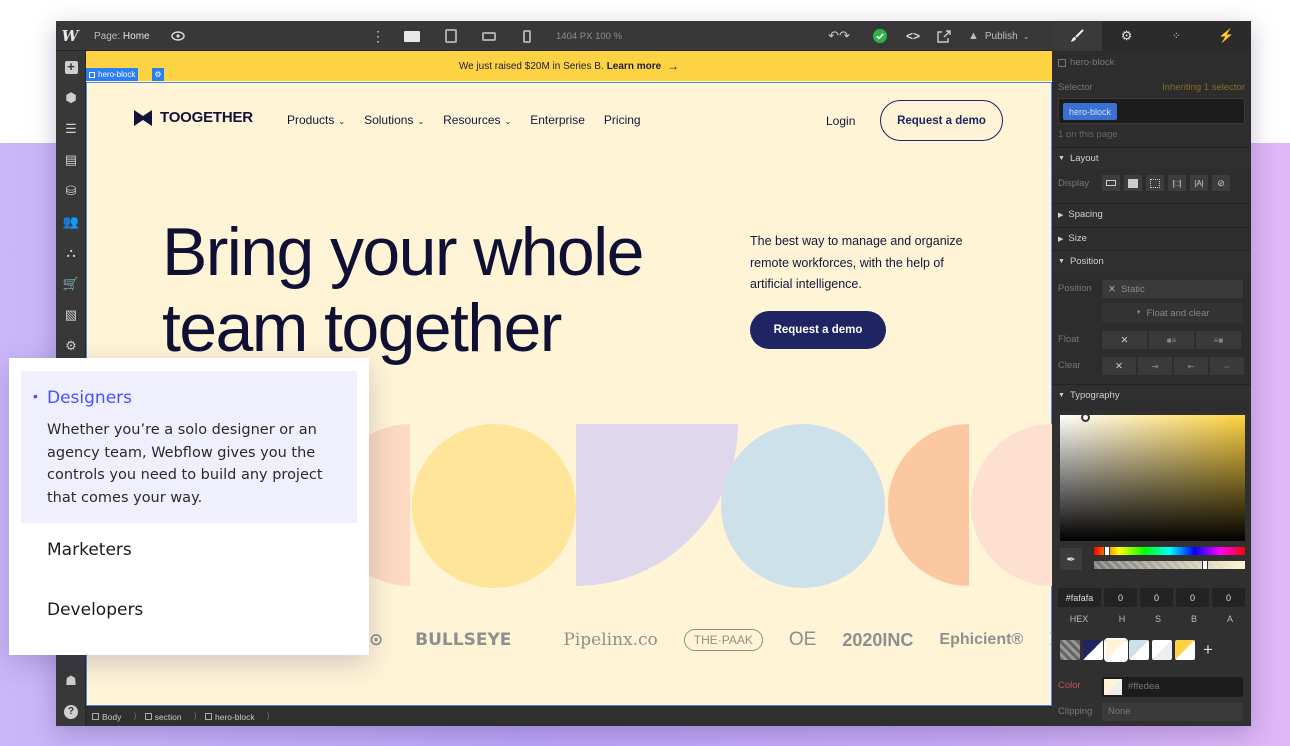  What do you see at coordinates (311, 120) in the screenshot?
I see `nav-label: Products` at bounding box center [311, 120].